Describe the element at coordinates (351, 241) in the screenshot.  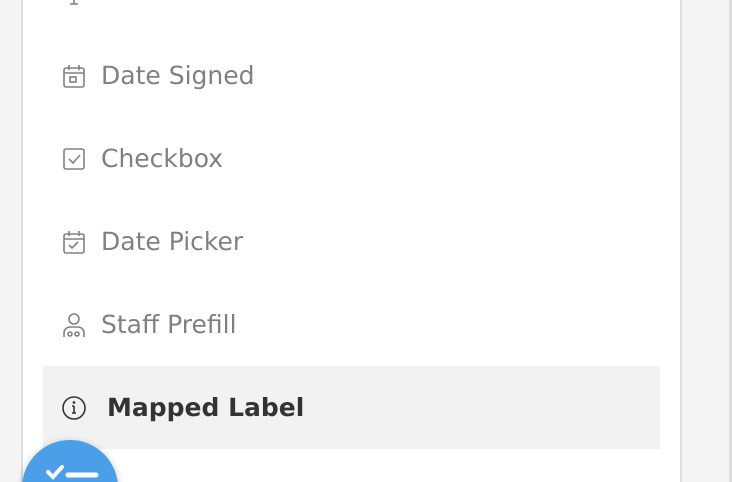
I see `field-type-item: Date Picker` at that location.